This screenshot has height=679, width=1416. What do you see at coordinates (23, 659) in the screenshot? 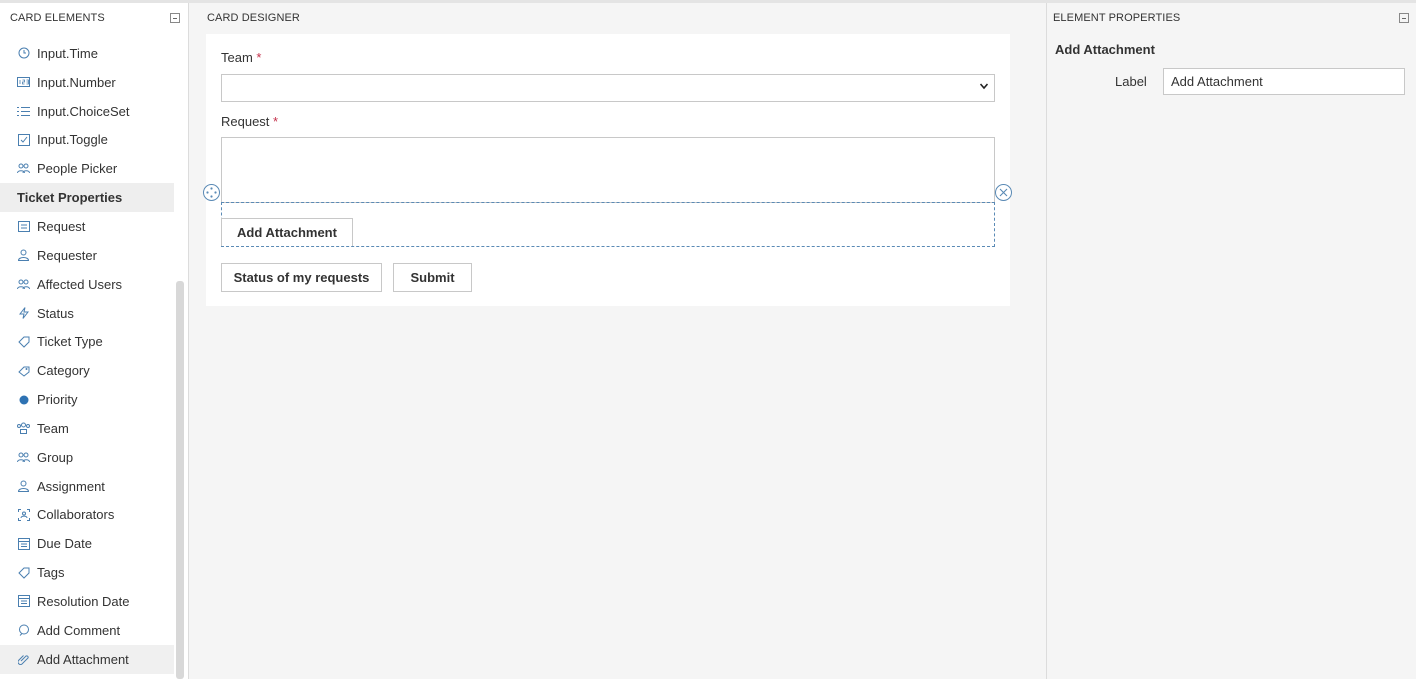
I see `paperclip-icon` at bounding box center [23, 659].